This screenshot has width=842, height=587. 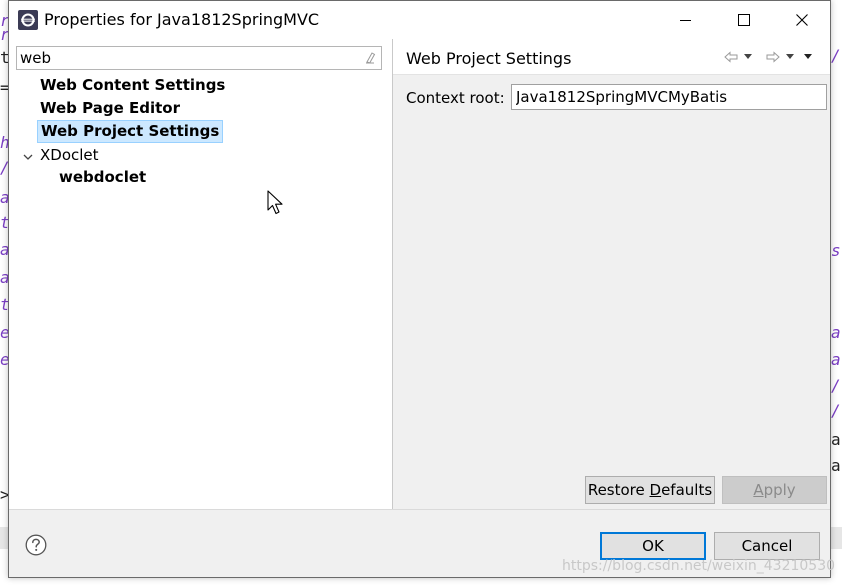 What do you see at coordinates (489, 58) in the screenshot?
I see `page-title: Web Project Settings` at bounding box center [489, 58].